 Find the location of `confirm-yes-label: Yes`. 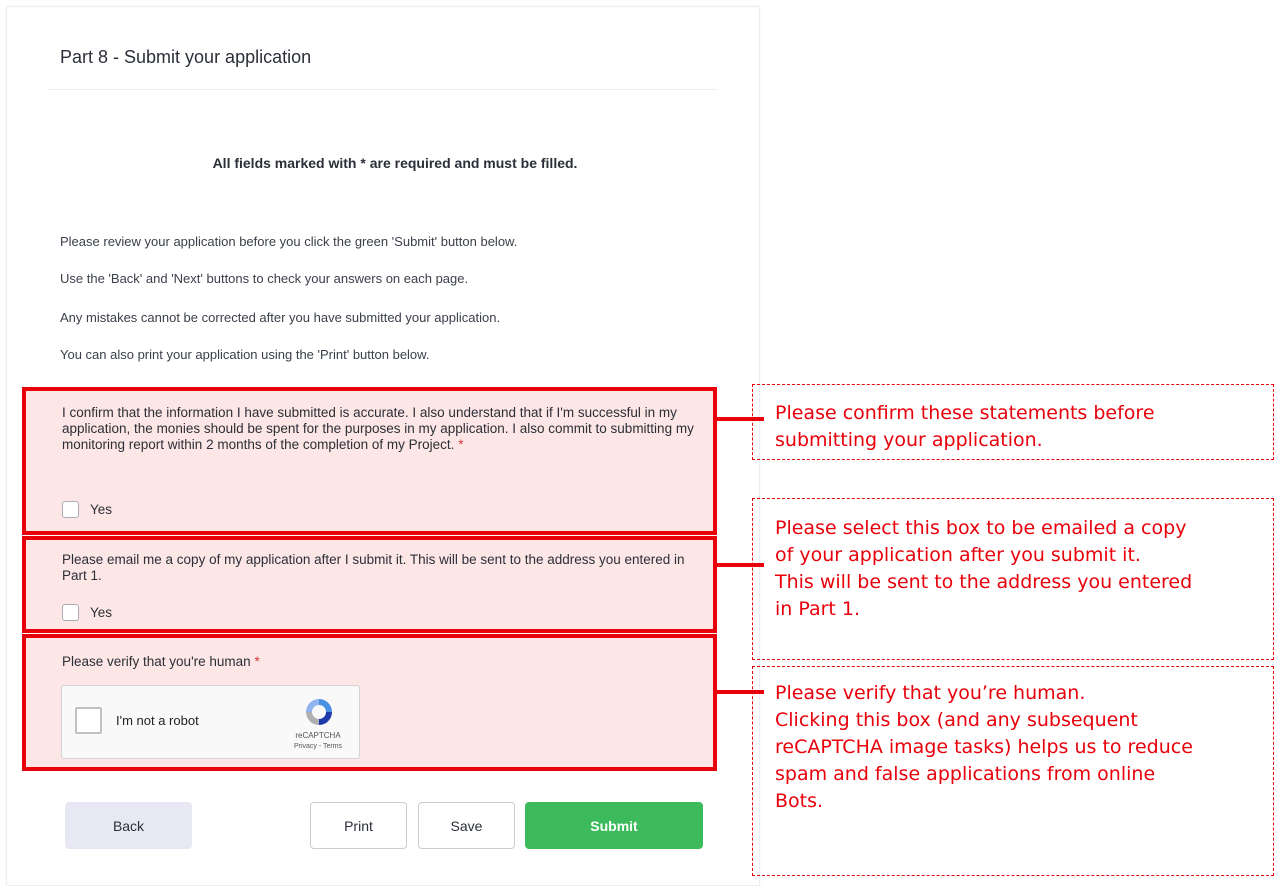

confirm-yes-label: Yes is located at coordinates (101, 509).